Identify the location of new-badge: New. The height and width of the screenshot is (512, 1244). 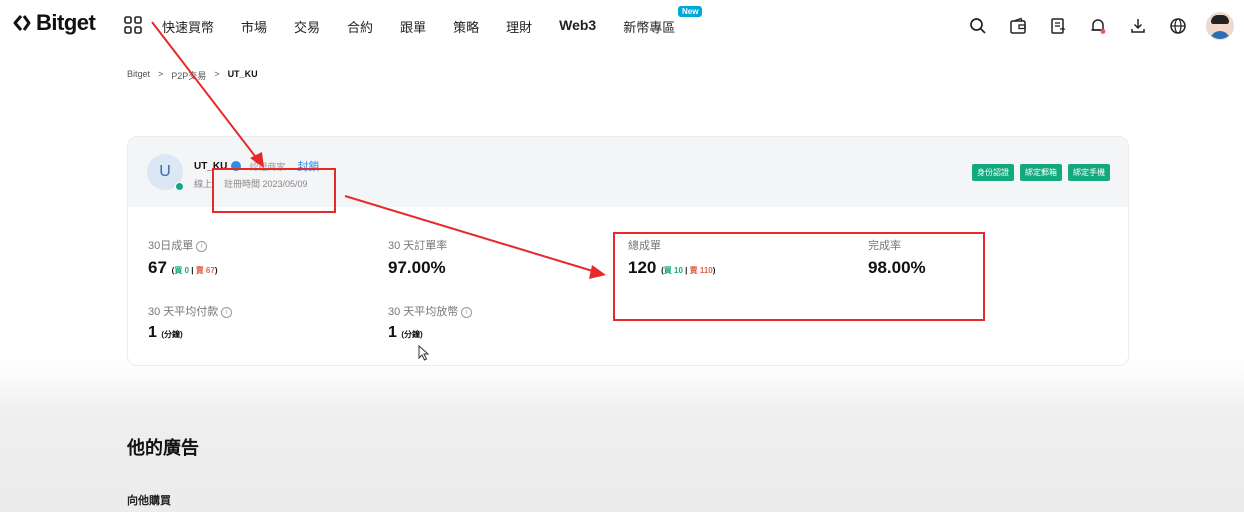
(690, 11).